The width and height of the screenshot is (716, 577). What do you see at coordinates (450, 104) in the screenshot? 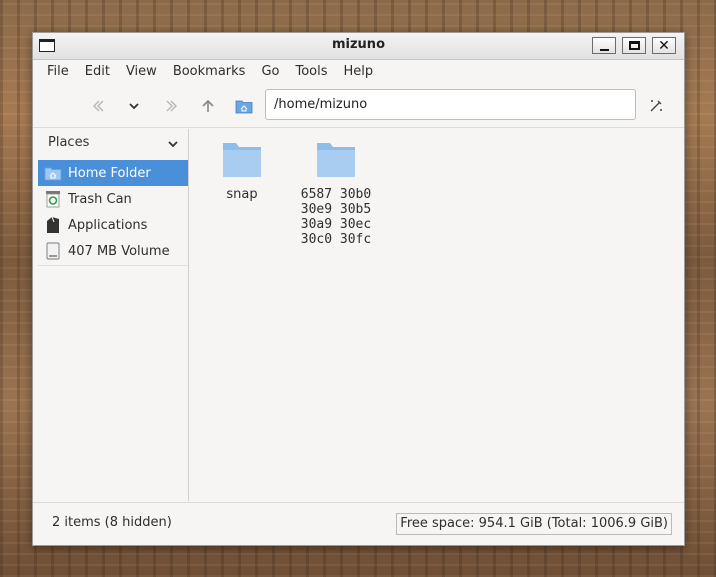
I see `location-input: /home/mizuno` at bounding box center [450, 104].